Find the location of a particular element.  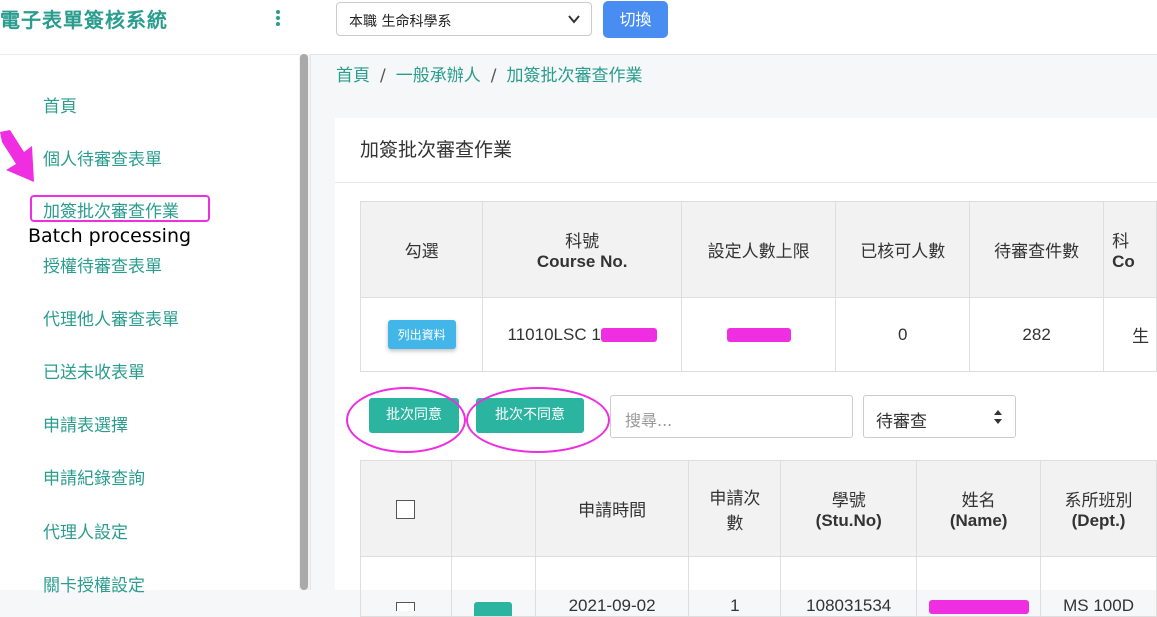

header-dept-en: (Dept.) is located at coordinates (1098, 520).